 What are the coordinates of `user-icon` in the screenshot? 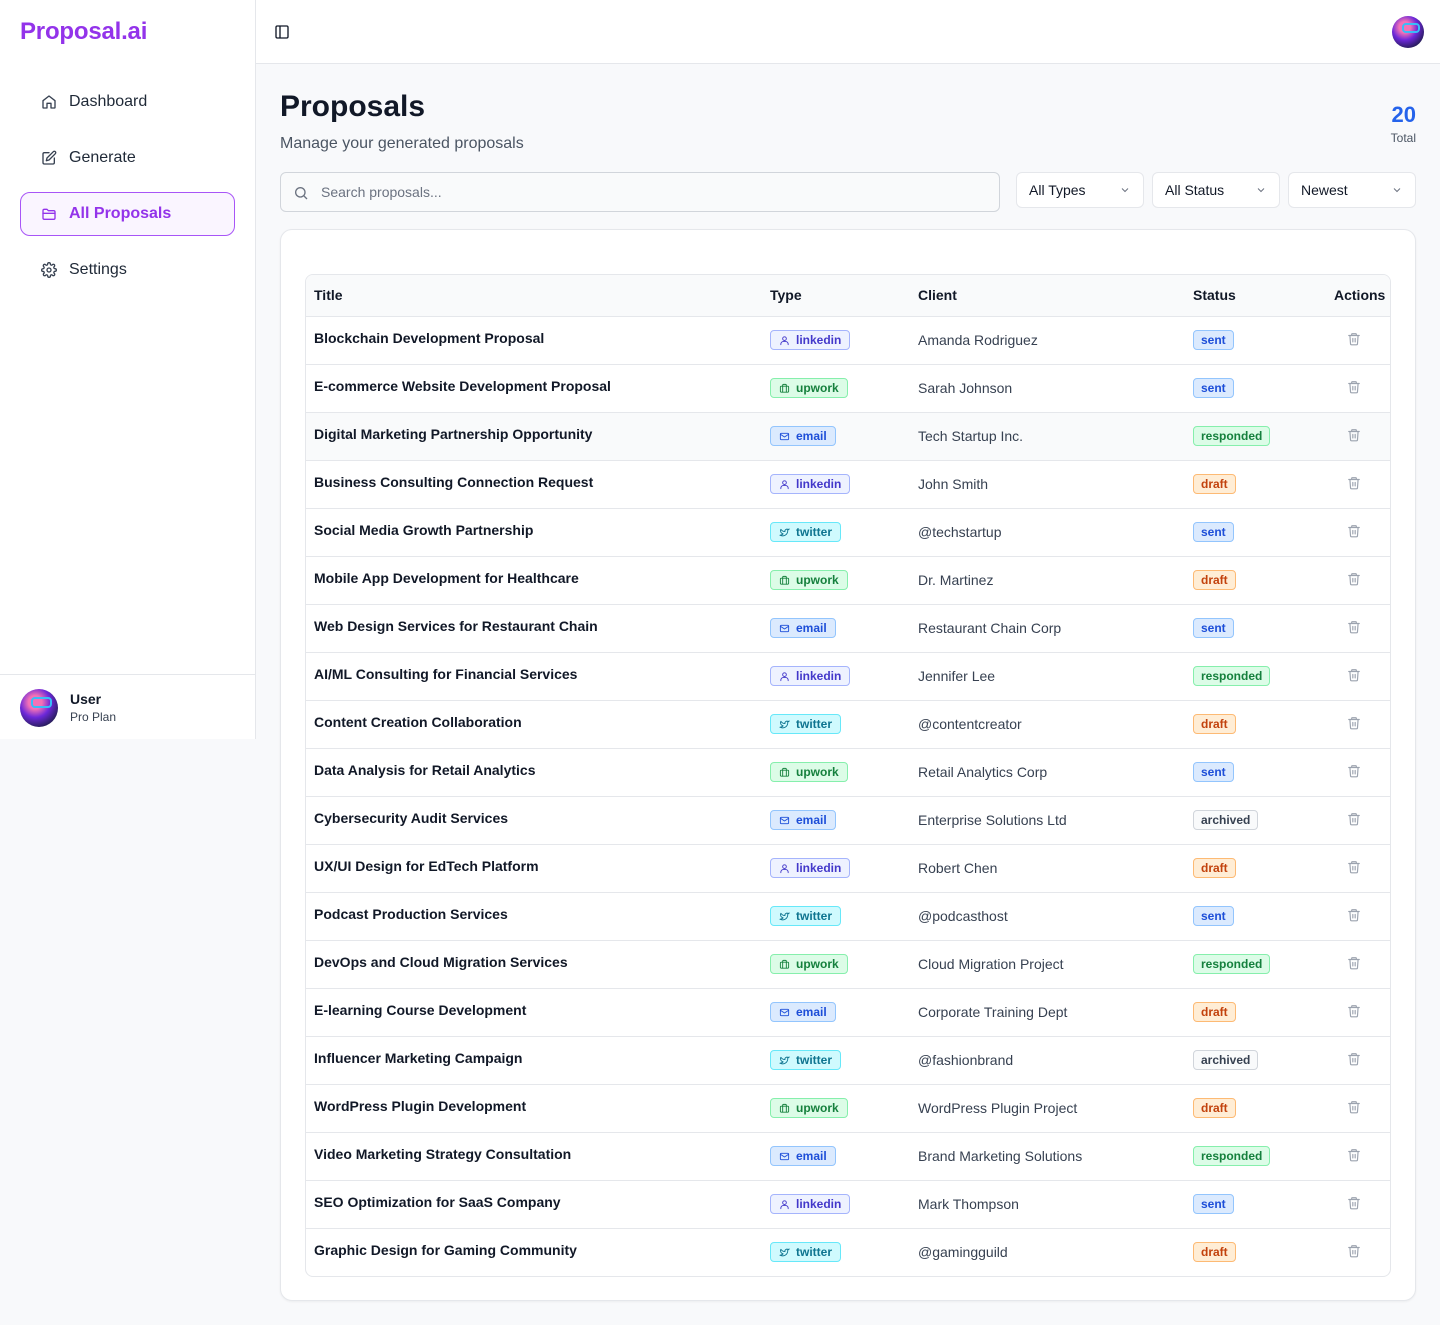 It's located at (784, 484).